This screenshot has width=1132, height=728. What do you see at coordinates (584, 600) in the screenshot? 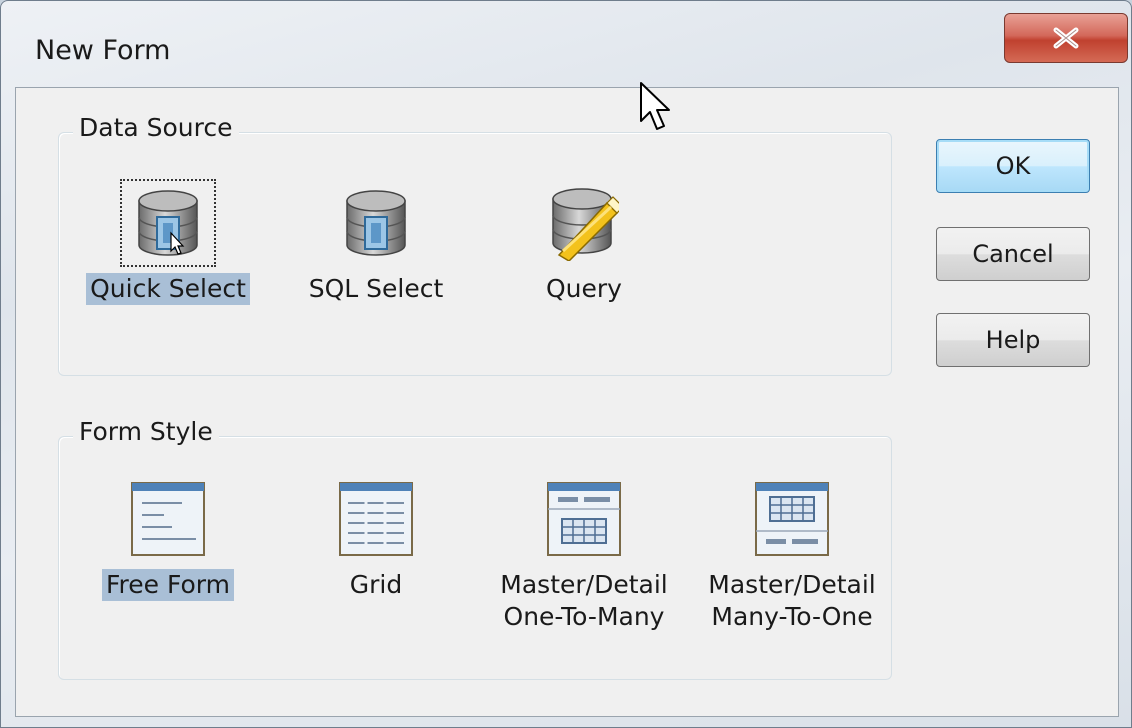
I see `one-to-many-label: Master/Detail One-To-Many` at bounding box center [584, 600].